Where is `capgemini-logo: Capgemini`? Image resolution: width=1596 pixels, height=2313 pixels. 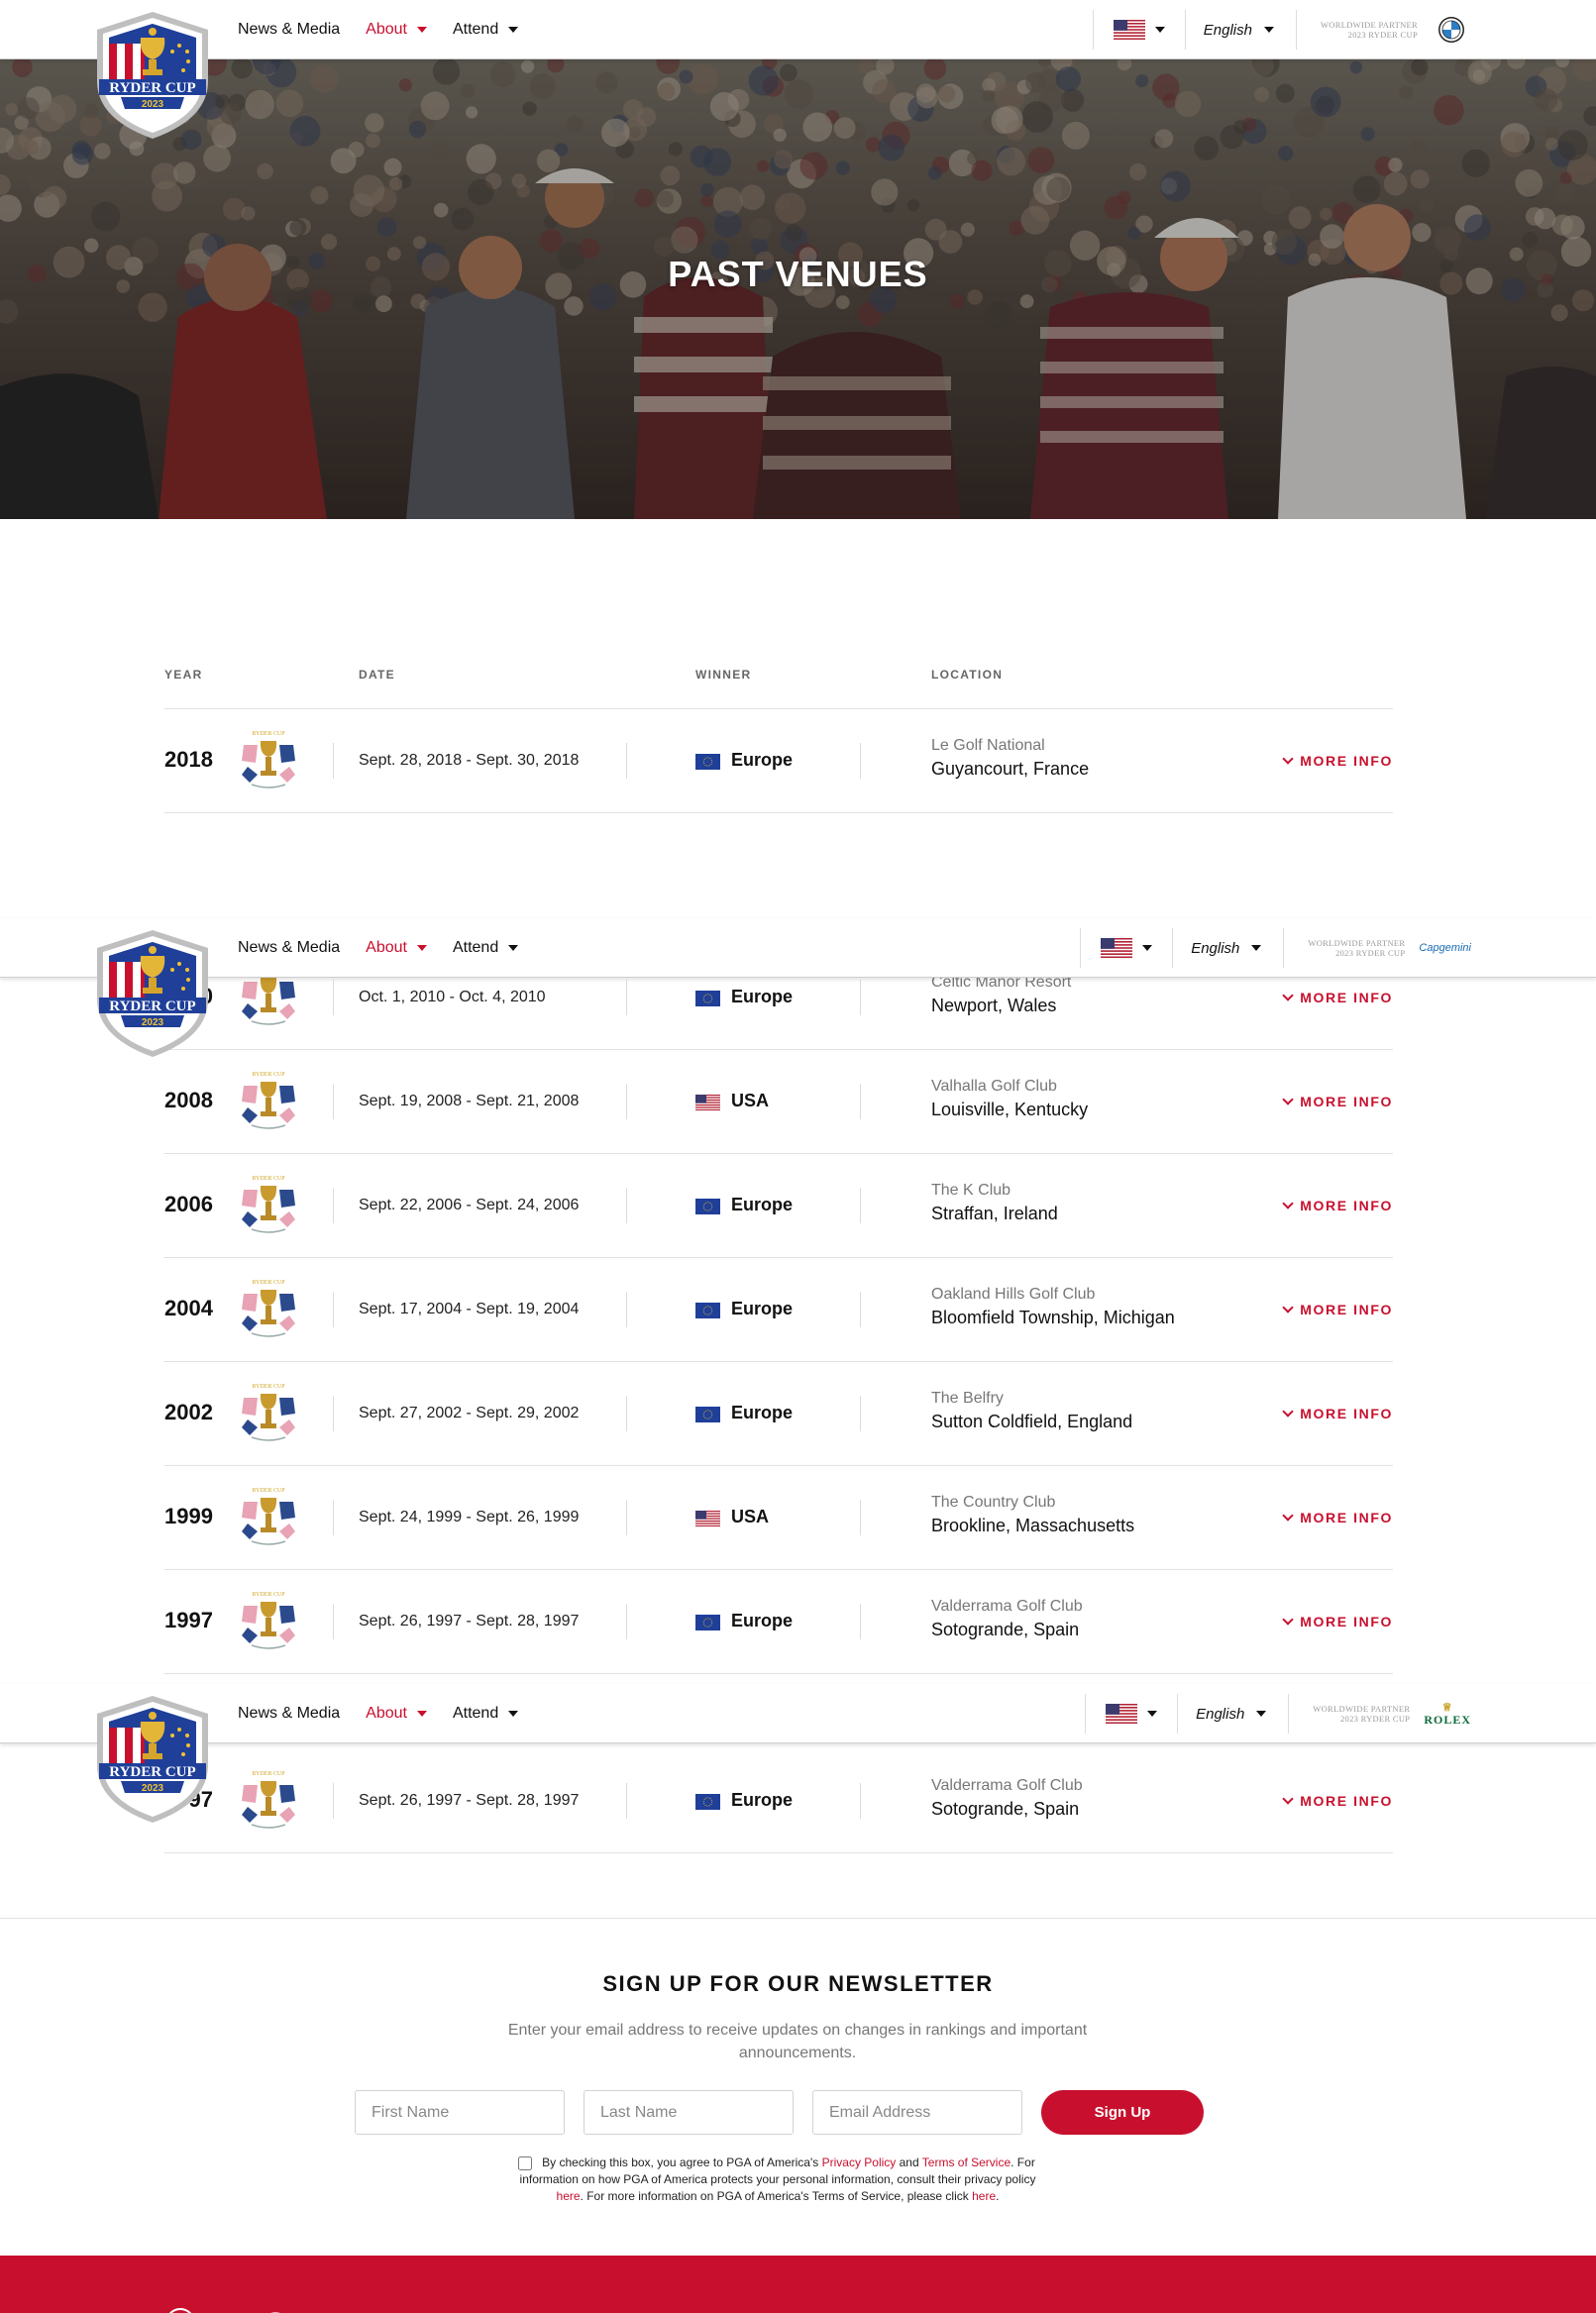
capgemini-logo: Capgemini is located at coordinates (1445, 948).